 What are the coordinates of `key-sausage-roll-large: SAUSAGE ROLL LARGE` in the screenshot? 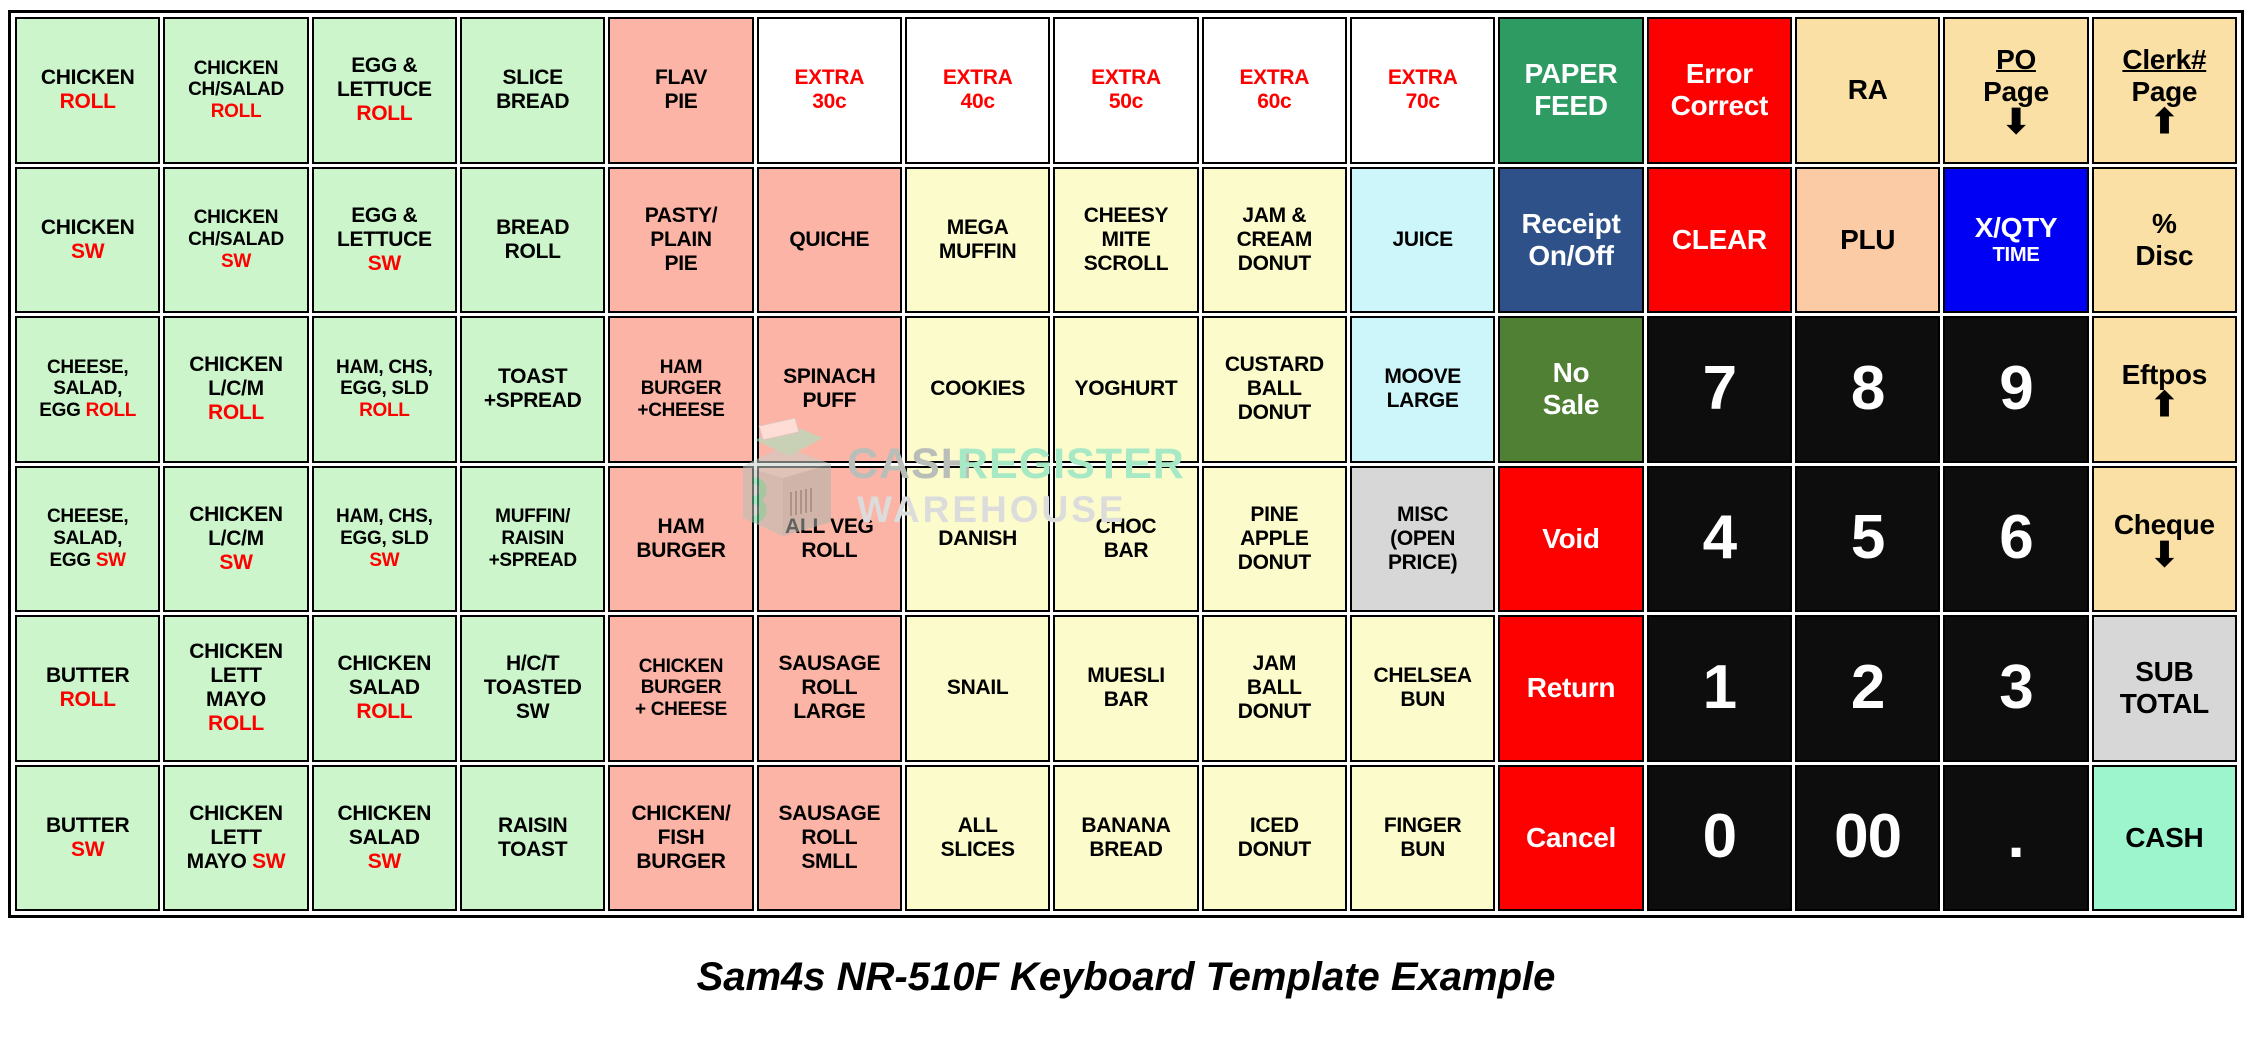 It's located at (829, 688).